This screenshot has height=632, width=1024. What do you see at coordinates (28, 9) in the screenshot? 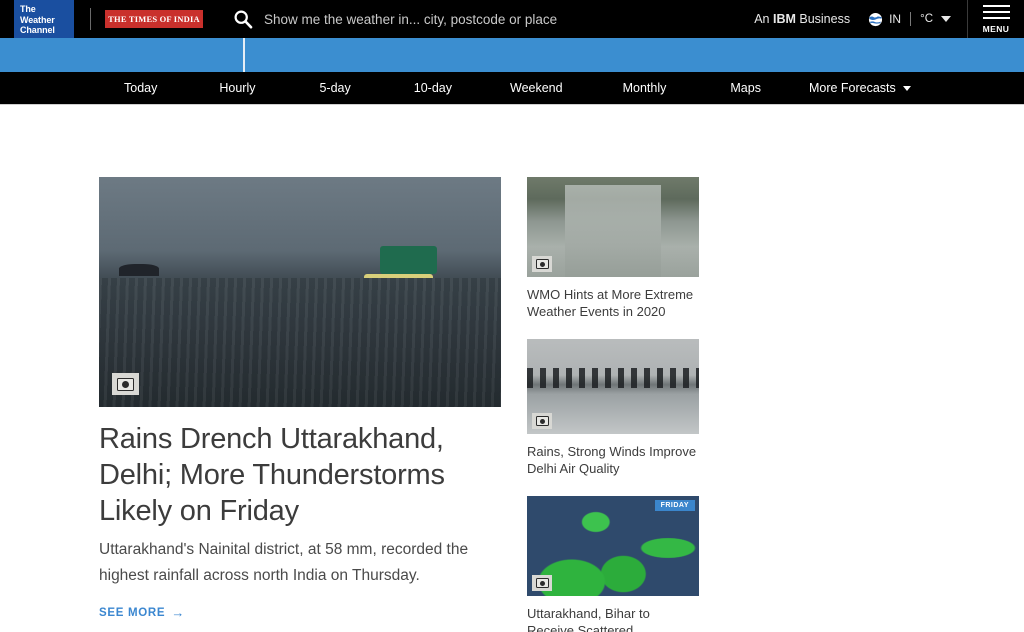
I see `logo-line-1: The` at bounding box center [28, 9].